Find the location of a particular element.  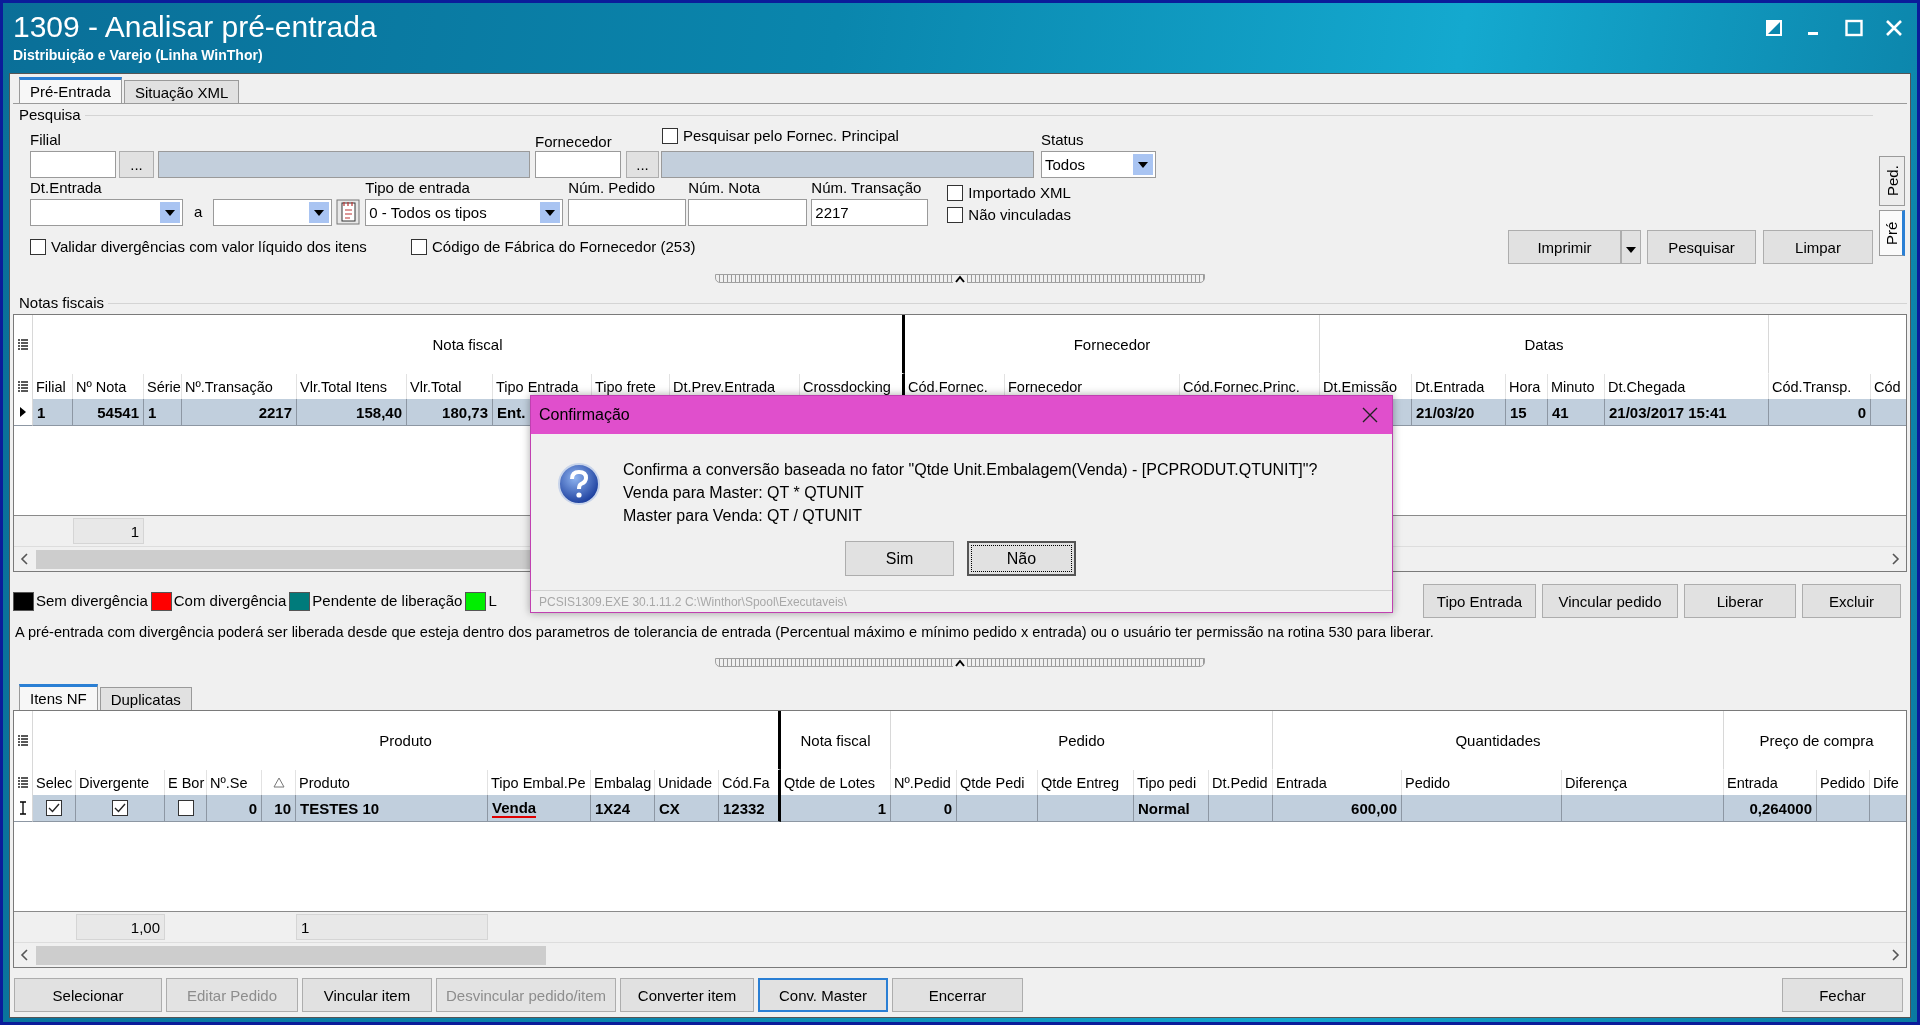

table-cell: 158,40 is located at coordinates (352, 412).